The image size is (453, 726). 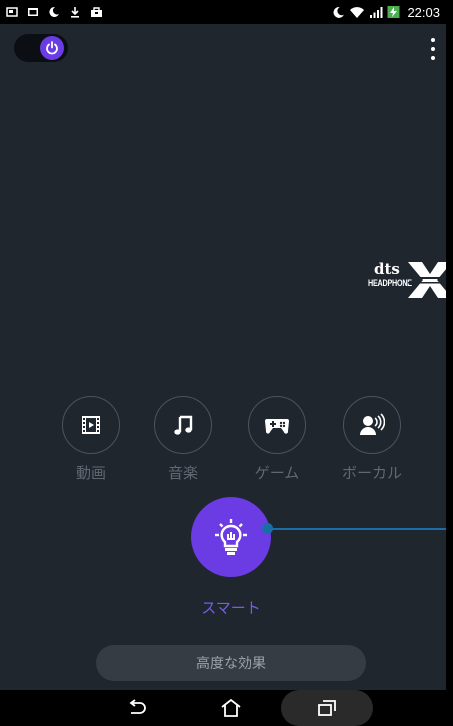 I want to click on home-icon, so click(x=231, y=708).